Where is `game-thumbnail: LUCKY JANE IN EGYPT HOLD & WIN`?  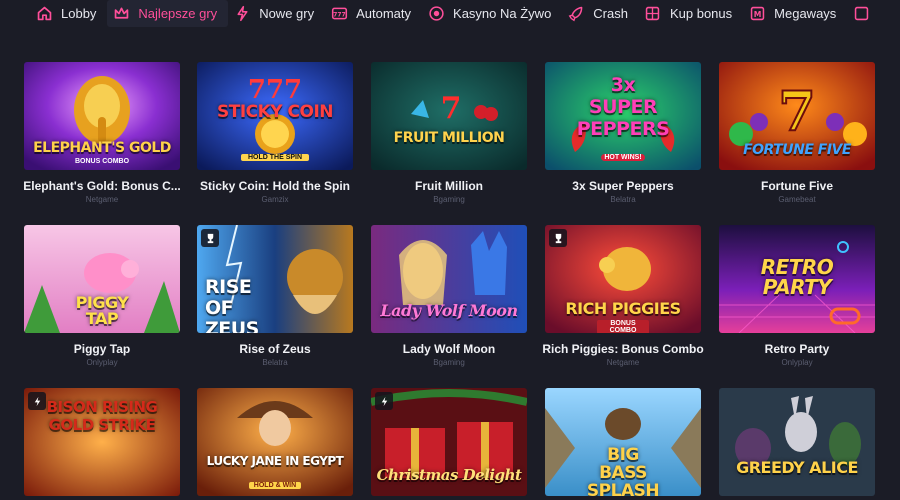
game-thumbnail: LUCKY JANE IN EGYPT HOLD & WIN is located at coordinates (275, 442).